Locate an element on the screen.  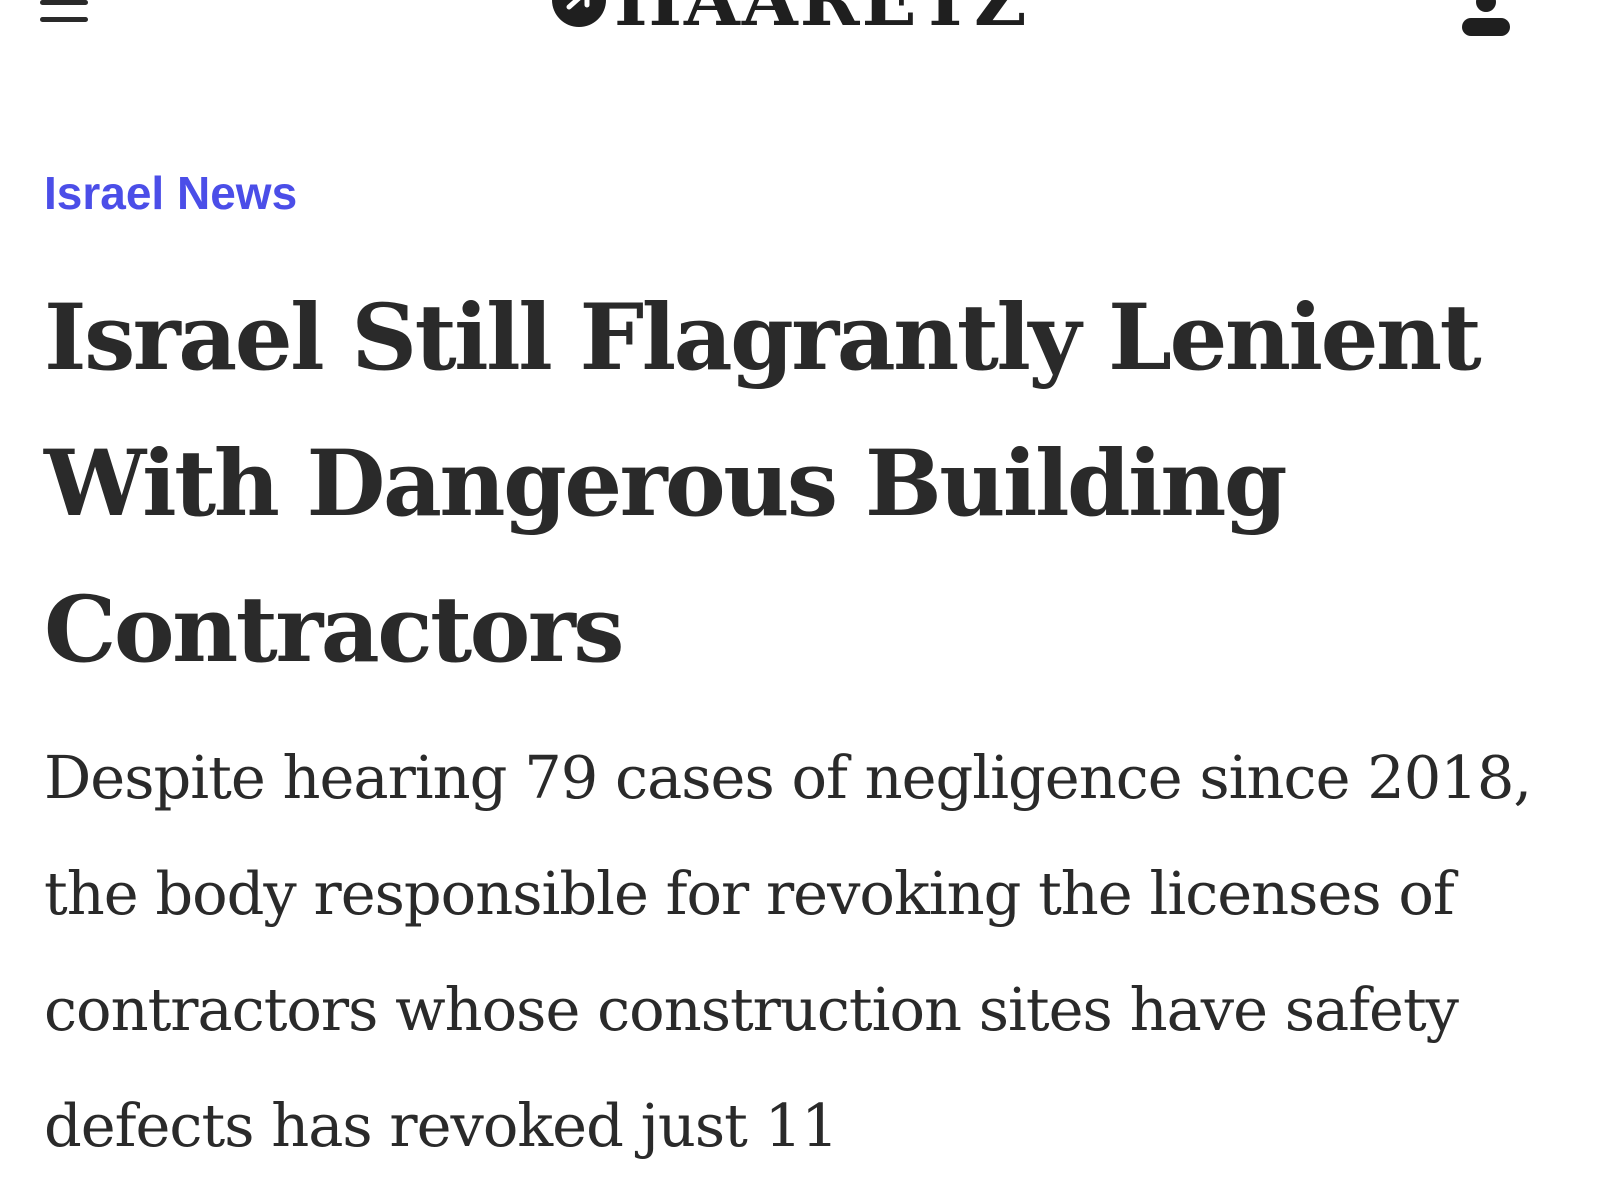
hamburger-menu-icon is located at coordinates (64, 13).